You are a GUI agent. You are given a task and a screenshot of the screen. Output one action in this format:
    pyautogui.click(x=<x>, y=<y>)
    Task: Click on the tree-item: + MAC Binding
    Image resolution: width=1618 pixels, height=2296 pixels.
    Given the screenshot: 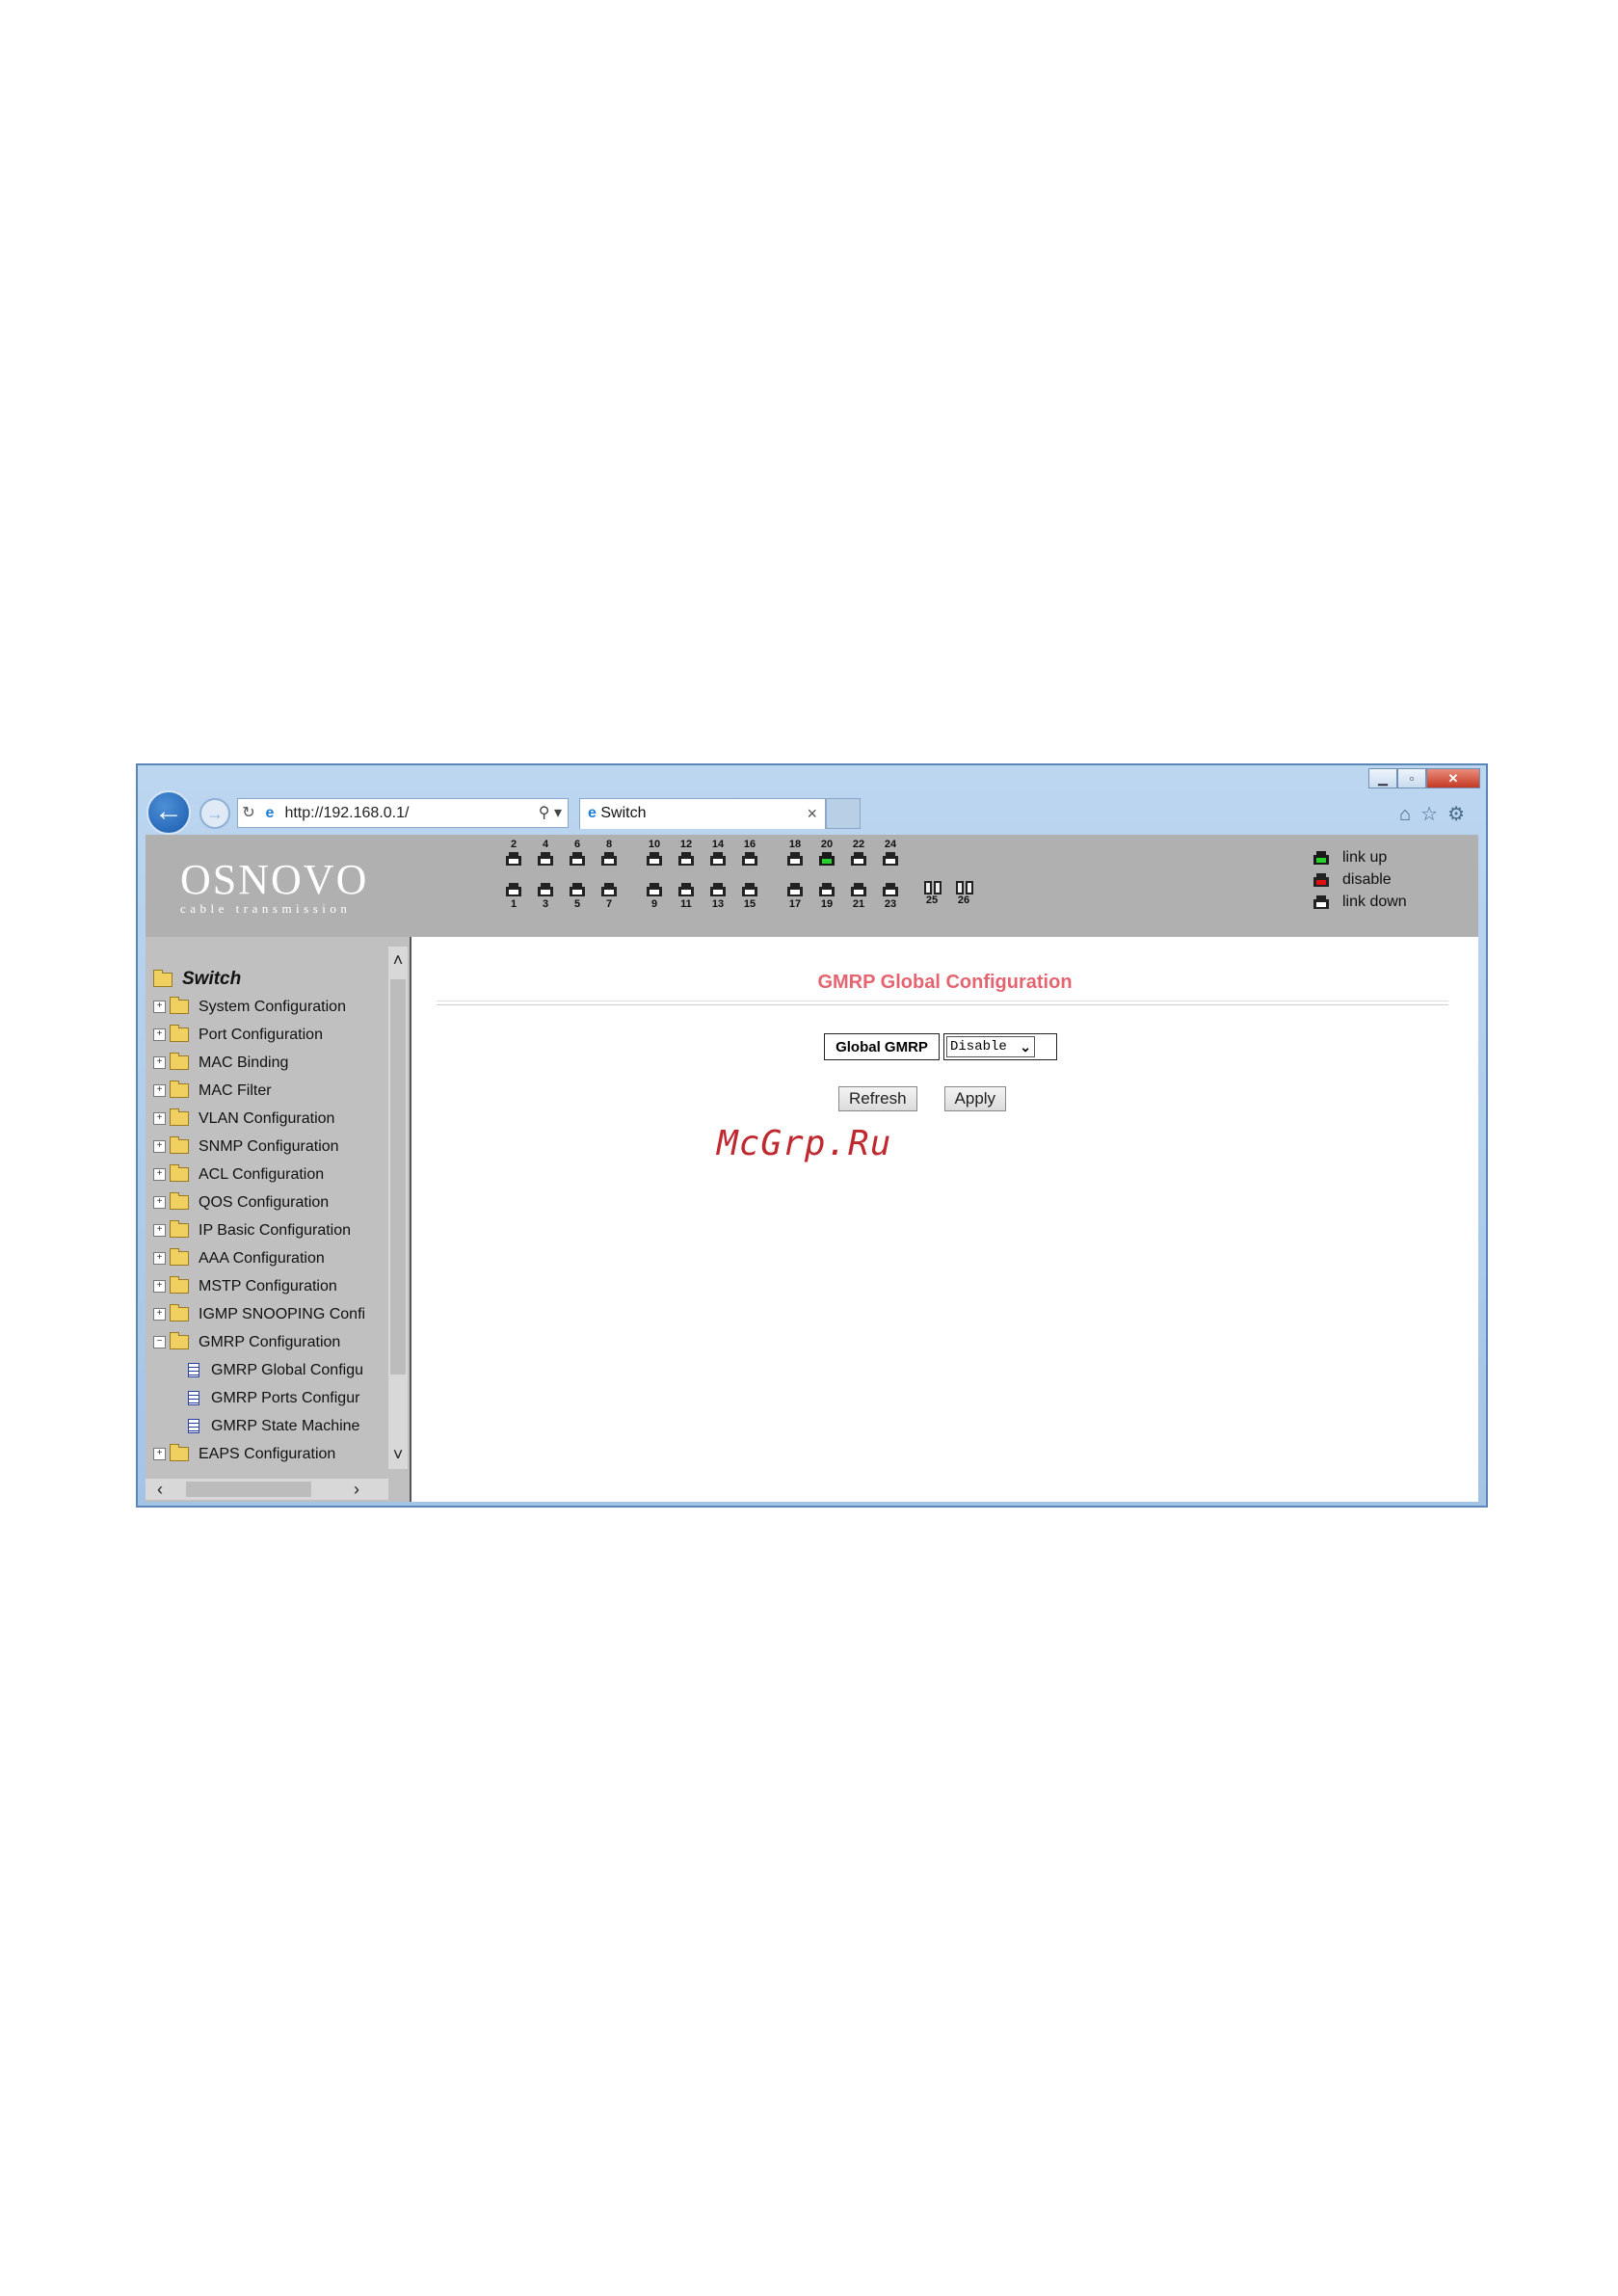 What is the action you would take?
    pyautogui.click(x=271, y=1063)
    